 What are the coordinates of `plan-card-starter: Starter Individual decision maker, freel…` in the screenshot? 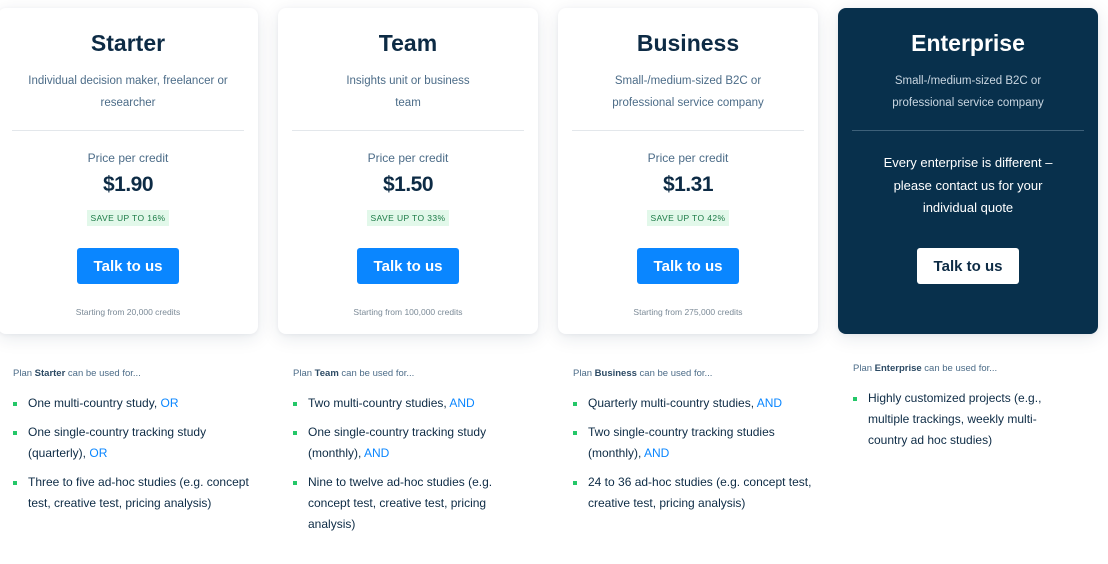 It's located at (129, 171).